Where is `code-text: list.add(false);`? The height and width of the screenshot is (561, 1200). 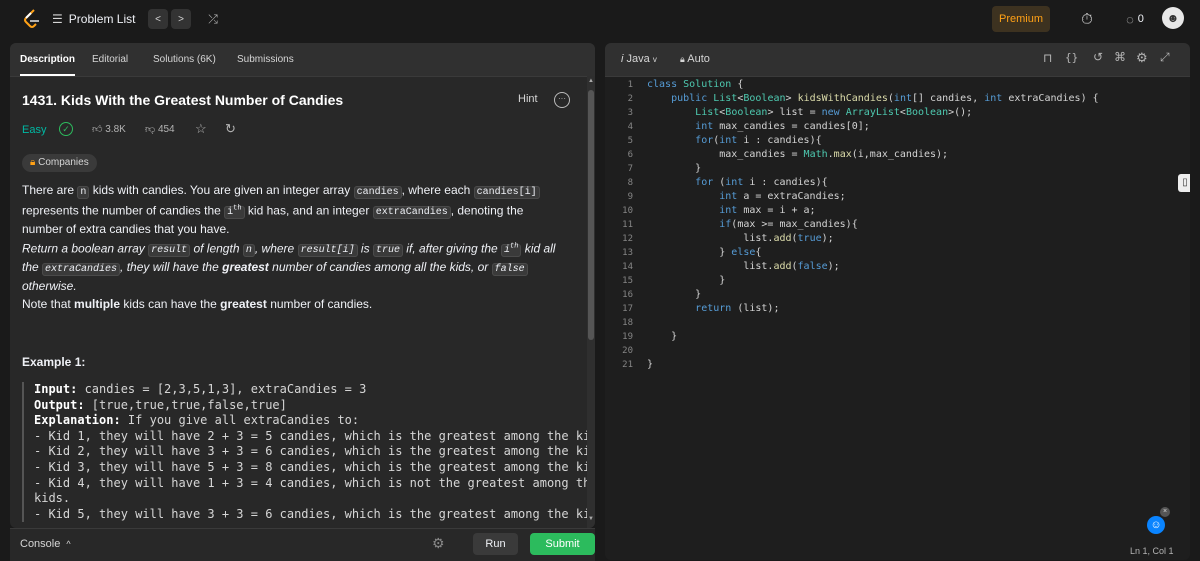
code-text: list.add(false); is located at coordinates (743, 266).